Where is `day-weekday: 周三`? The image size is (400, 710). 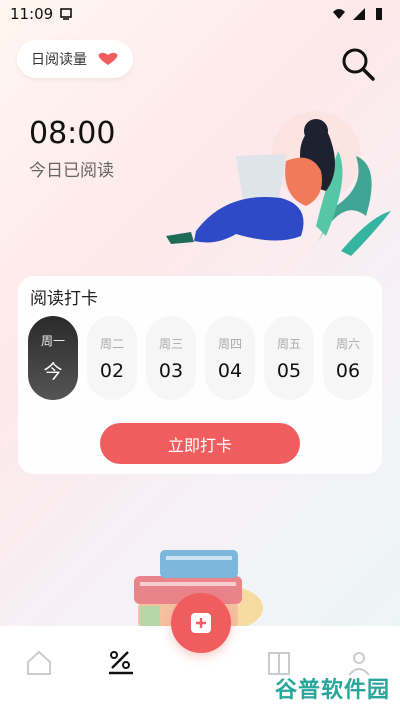
day-weekday: 周三 is located at coordinates (170, 343).